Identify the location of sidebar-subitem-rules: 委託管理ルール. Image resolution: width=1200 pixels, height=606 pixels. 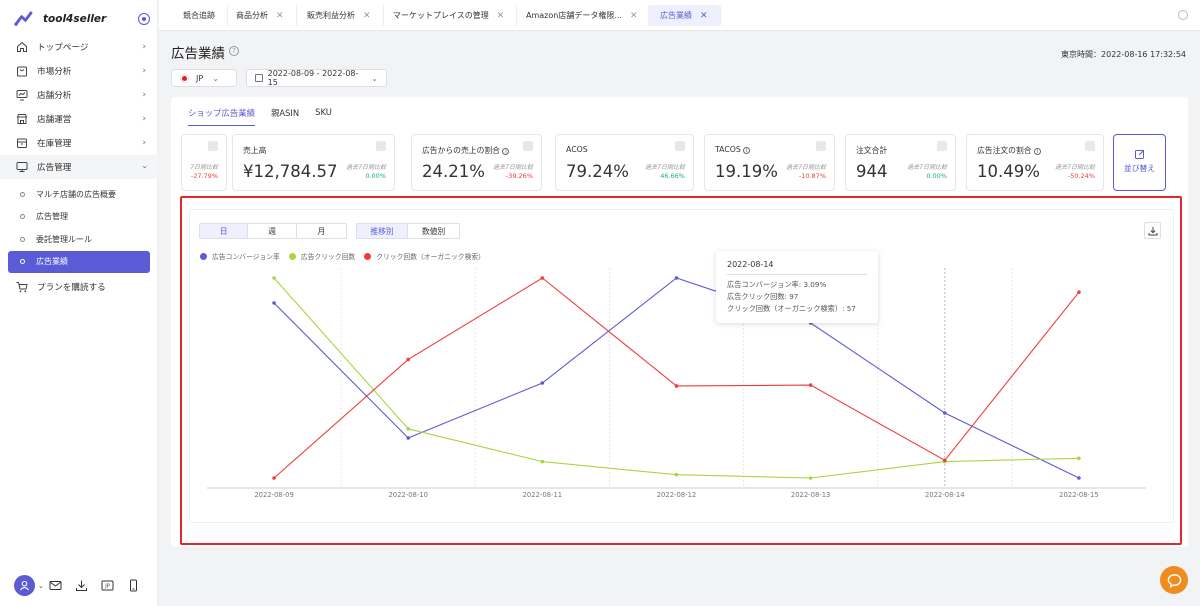
(79, 239).